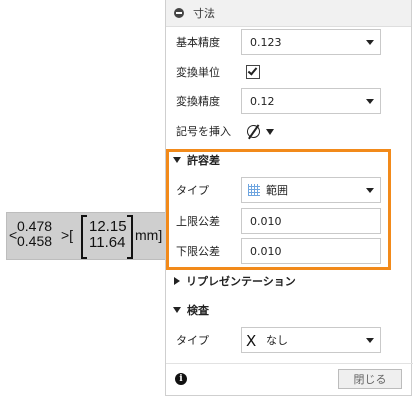 The height and width of the screenshot is (400, 416). Describe the element at coordinates (311, 101) in the screenshot. I see `convert-precision-select: 0.12` at that location.